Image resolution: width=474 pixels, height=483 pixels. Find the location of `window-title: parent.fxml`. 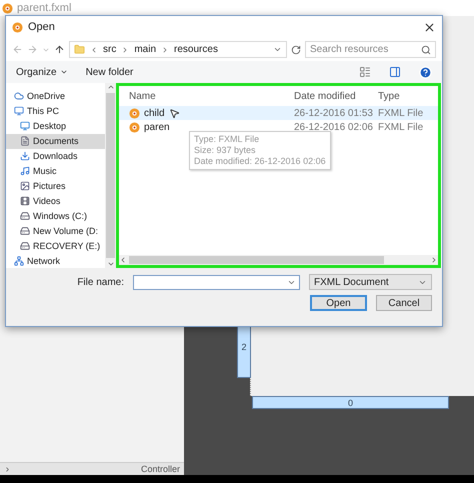

window-title: parent.fxml is located at coordinates (44, 8).